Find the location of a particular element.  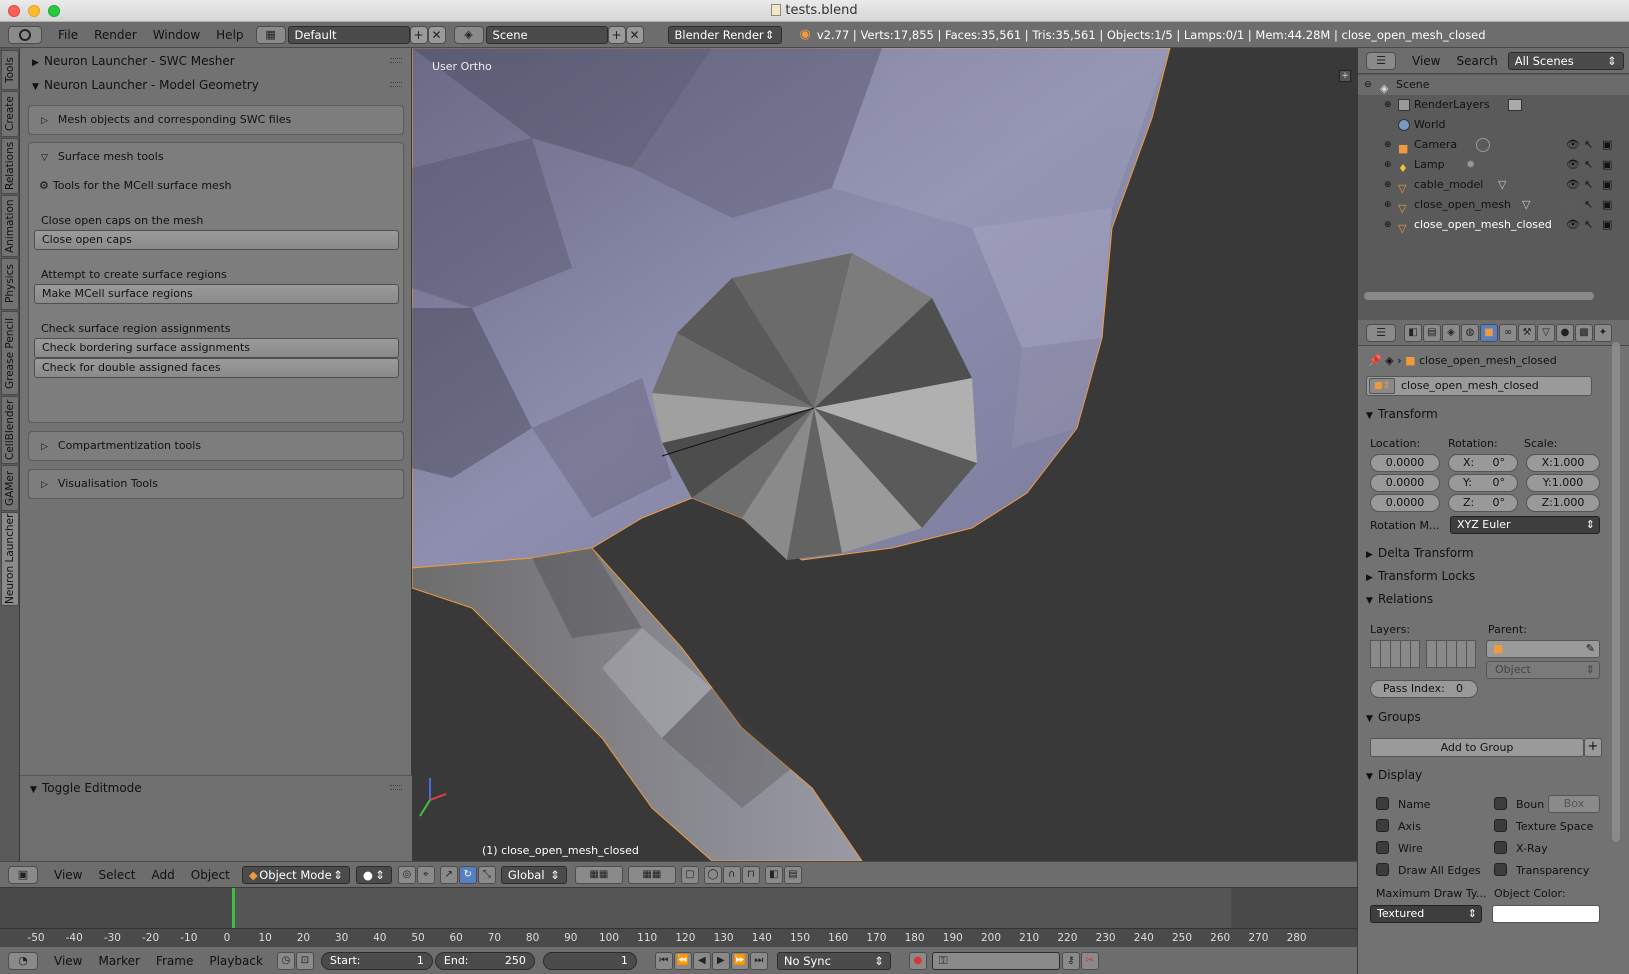

object-mode-dropdown: ◆ Object Mode ⇕ is located at coordinates (295, 874).